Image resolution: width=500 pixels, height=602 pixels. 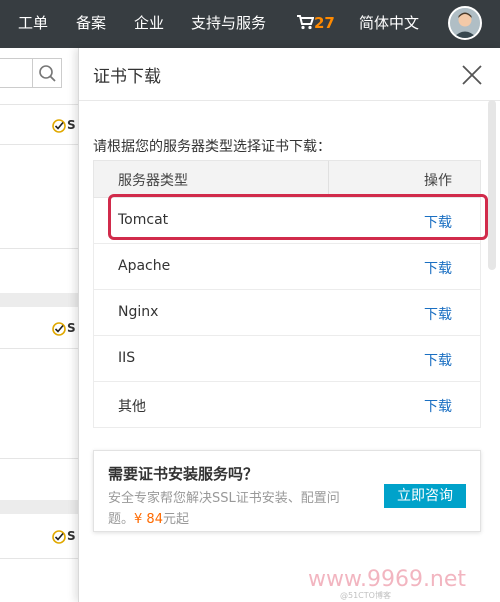 What do you see at coordinates (40, 325) in the screenshot?
I see `background-page: S S S` at bounding box center [40, 325].